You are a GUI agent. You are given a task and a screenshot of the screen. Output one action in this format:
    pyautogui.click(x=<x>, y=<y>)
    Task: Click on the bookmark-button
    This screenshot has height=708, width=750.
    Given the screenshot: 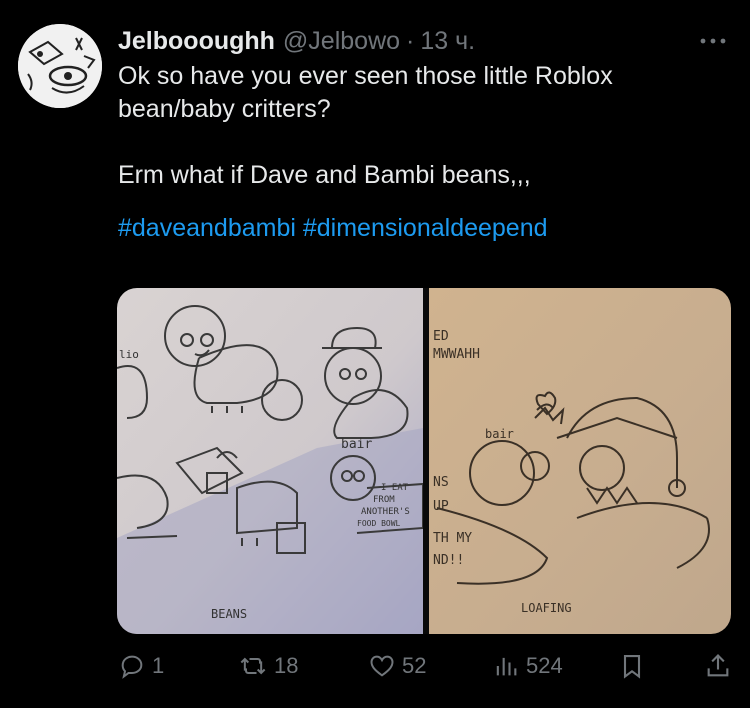 What is the action you would take?
    pyautogui.click(x=635, y=666)
    